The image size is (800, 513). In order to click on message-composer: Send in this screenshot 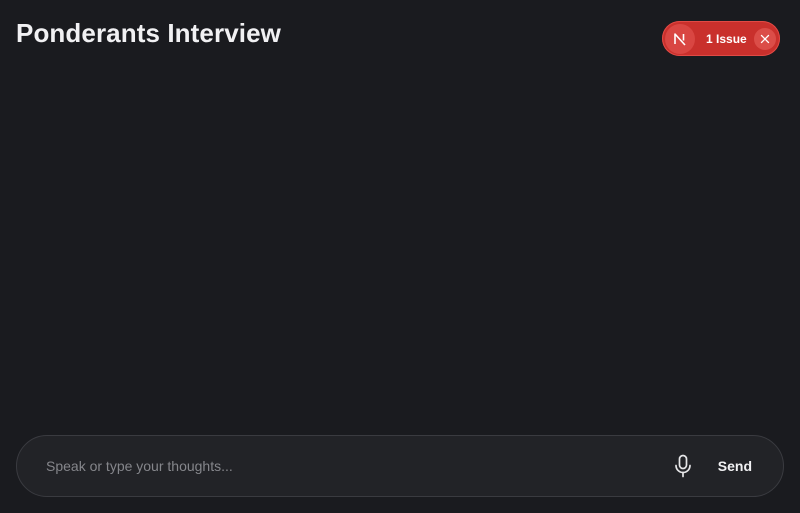, I will do `click(400, 466)`.